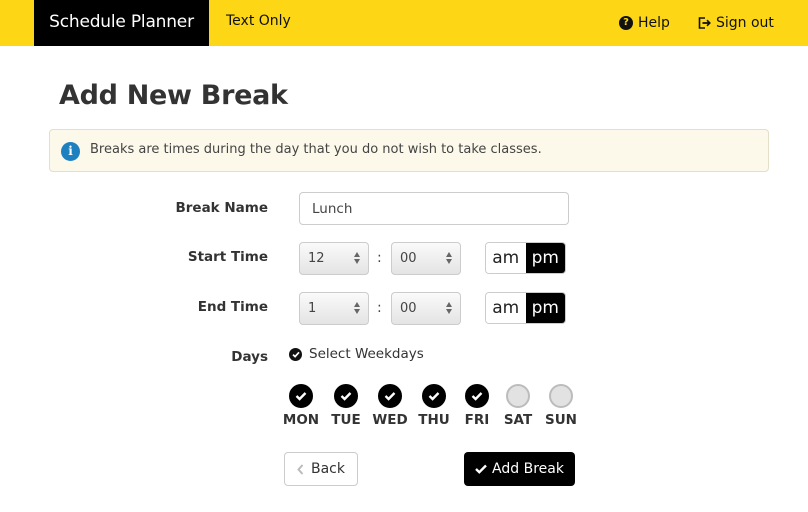 Image resolution: width=808 pixels, height=512 pixels. What do you see at coordinates (173, 95) in the screenshot?
I see `page-title: Add New Break` at bounding box center [173, 95].